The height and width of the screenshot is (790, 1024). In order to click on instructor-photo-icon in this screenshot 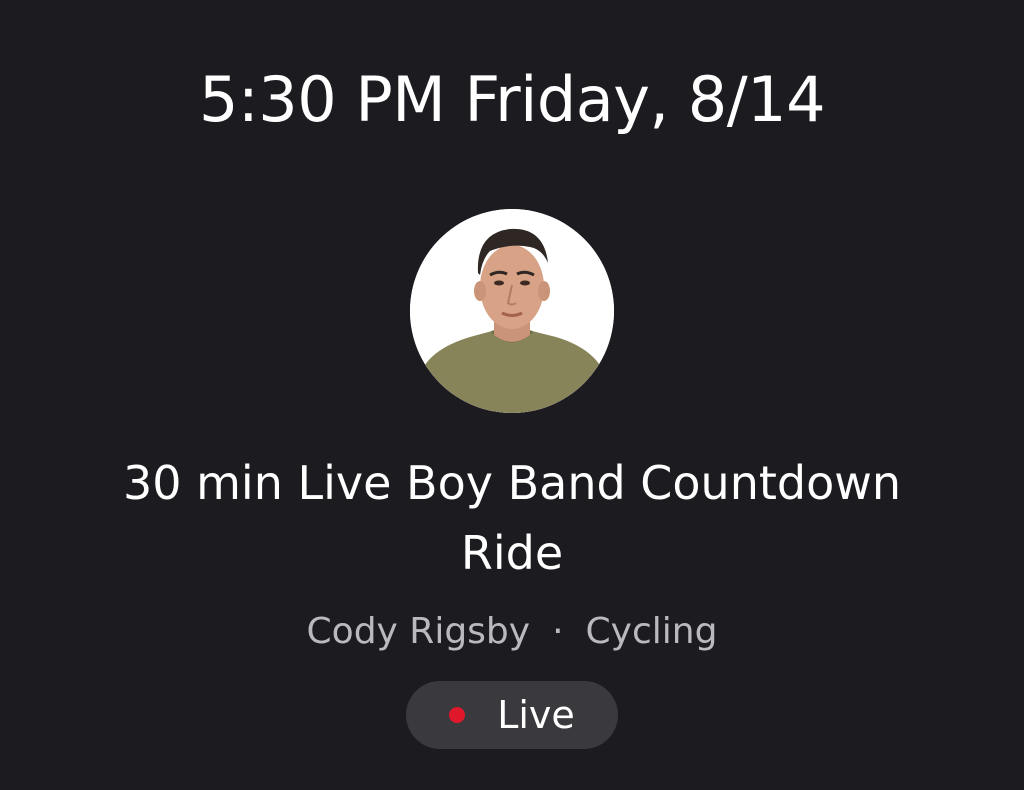, I will do `click(512, 311)`.